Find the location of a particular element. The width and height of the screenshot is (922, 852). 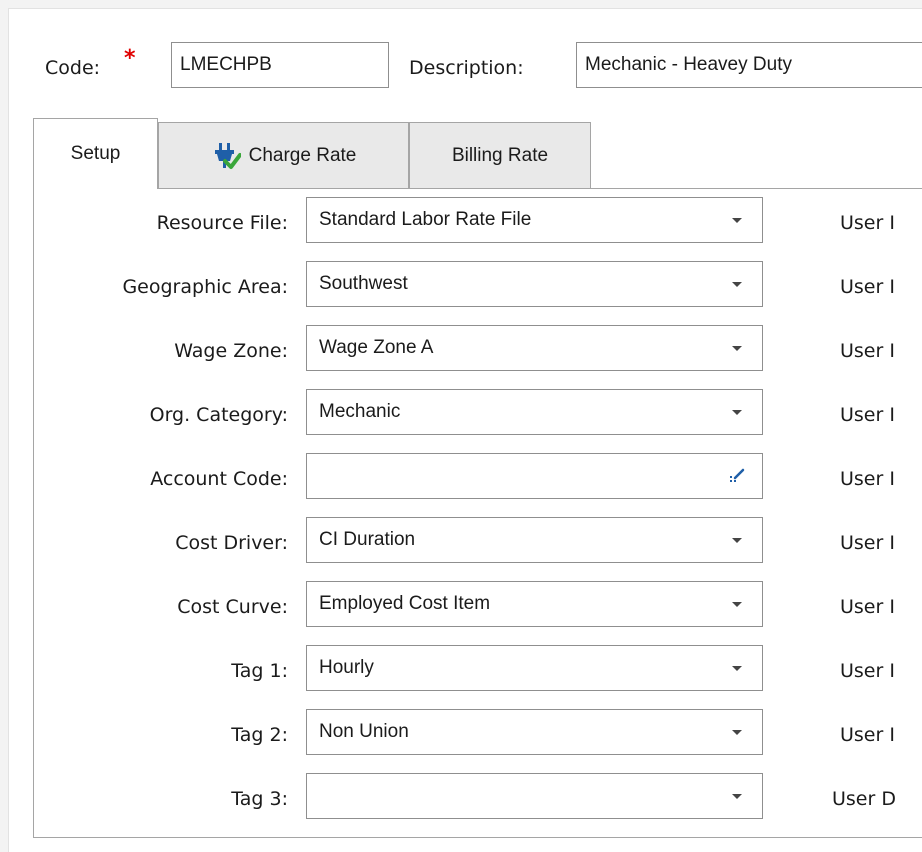

cost-driver-dropdown: CI Duration is located at coordinates (534, 540).